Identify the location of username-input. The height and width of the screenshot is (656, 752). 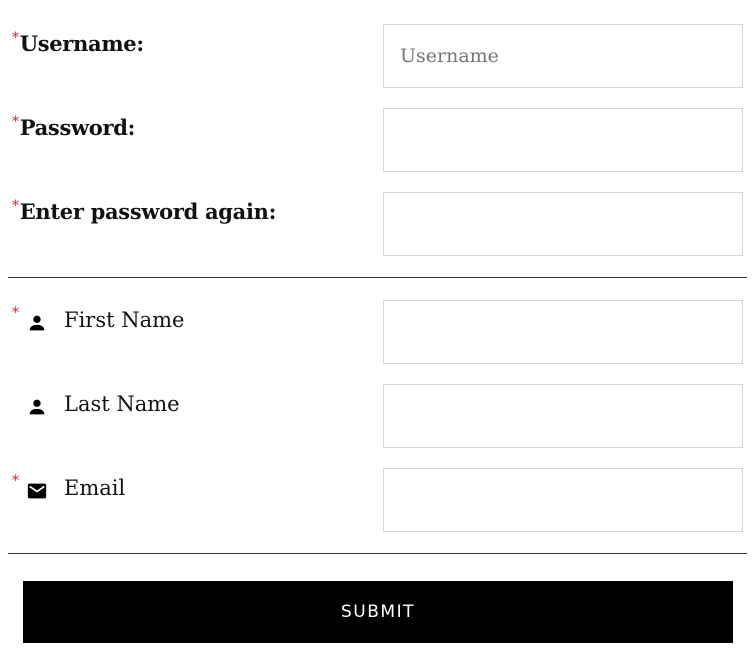
(563, 56).